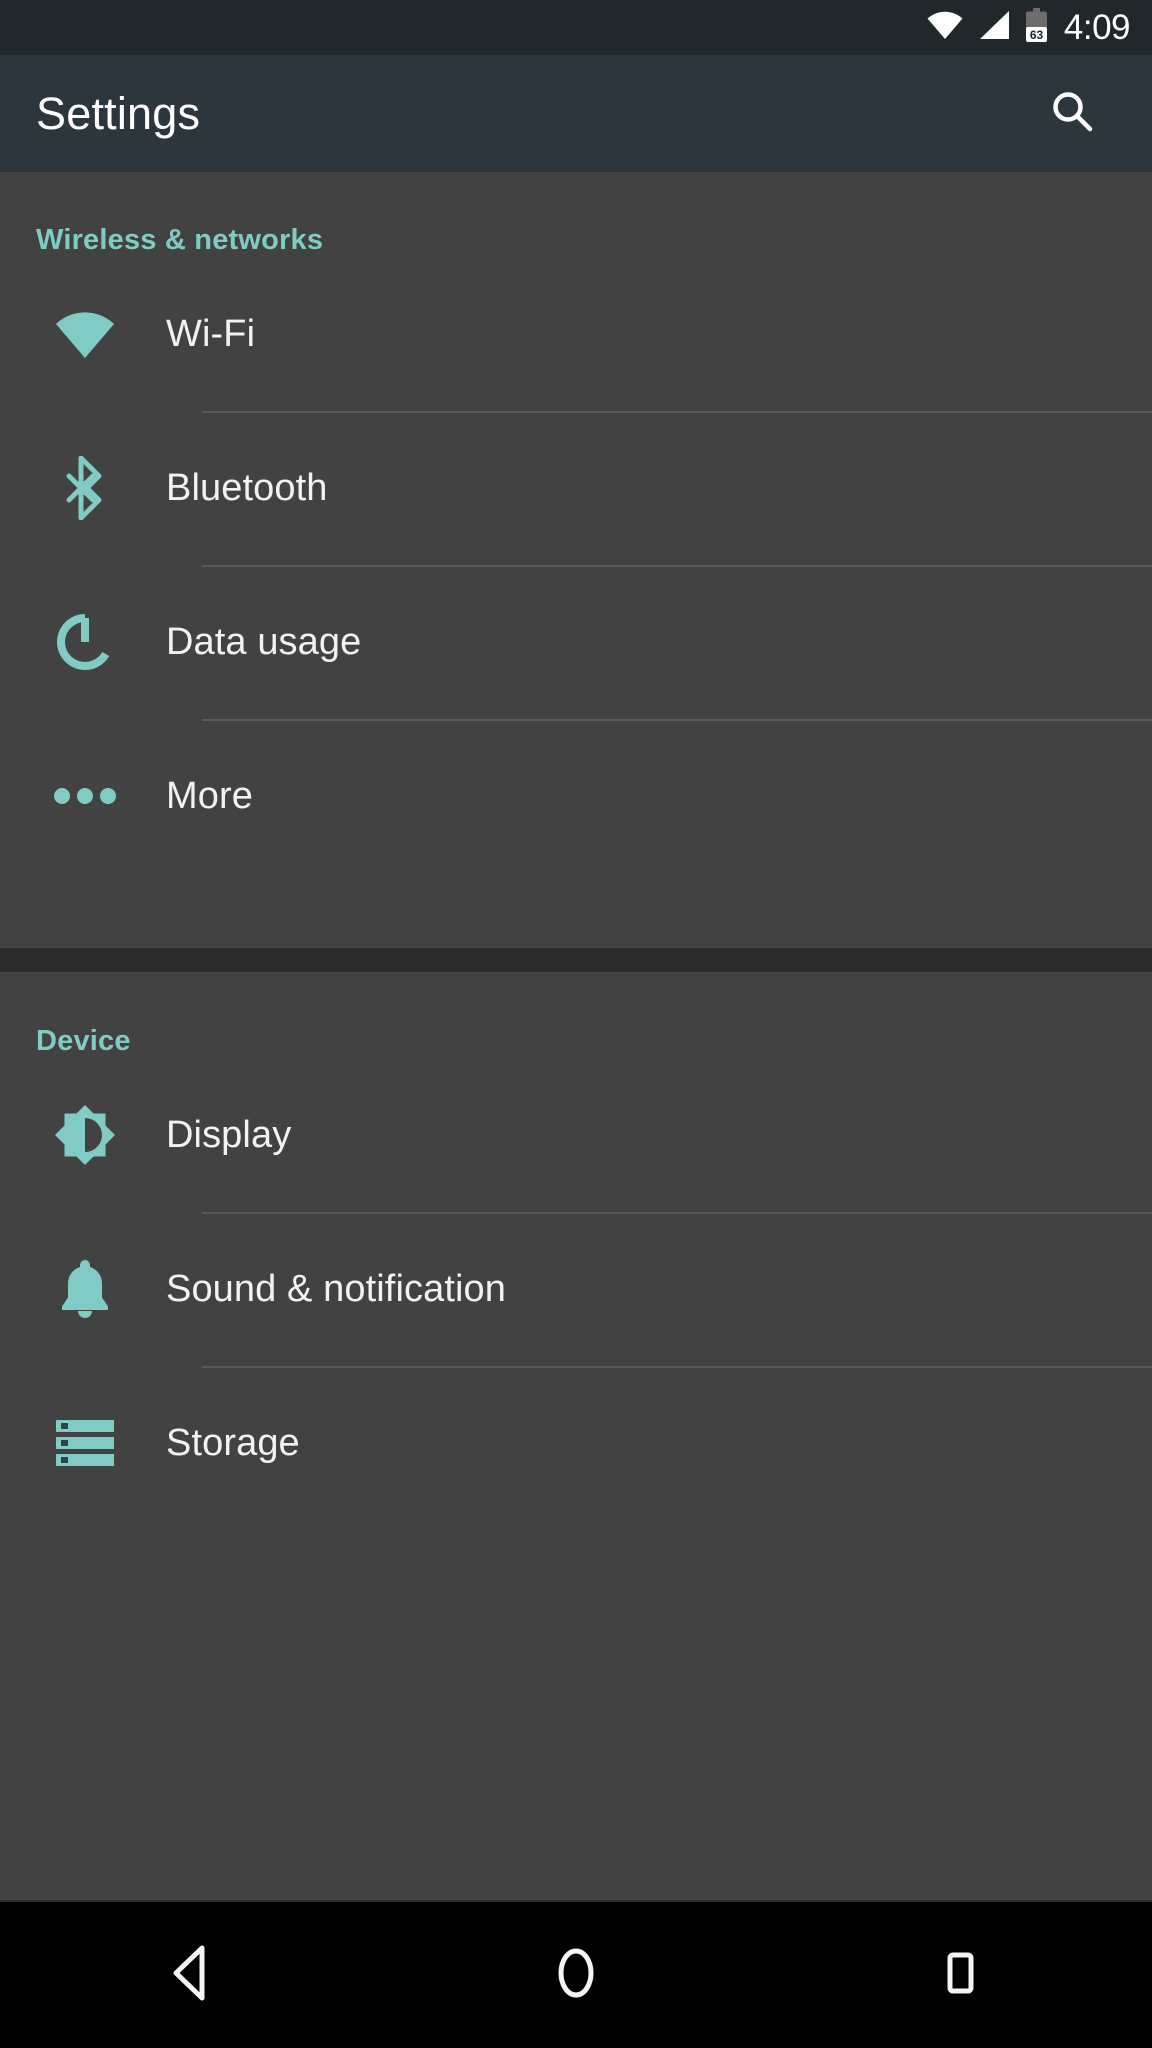 The width and height of the screenshot is (1152, 2048). I want to click on bell-icon, so click(83, 1289).